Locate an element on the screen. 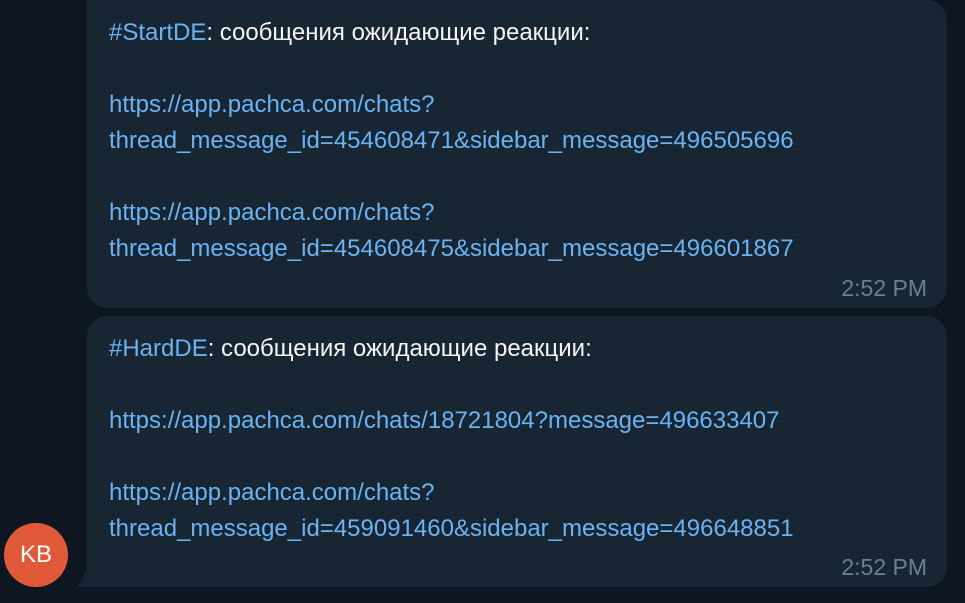 Image resolution: width=965 pixels, height=603 pixels. message-header: #HardDE: сообщения ожидающие реакции: is located at coordinates (517, 349).